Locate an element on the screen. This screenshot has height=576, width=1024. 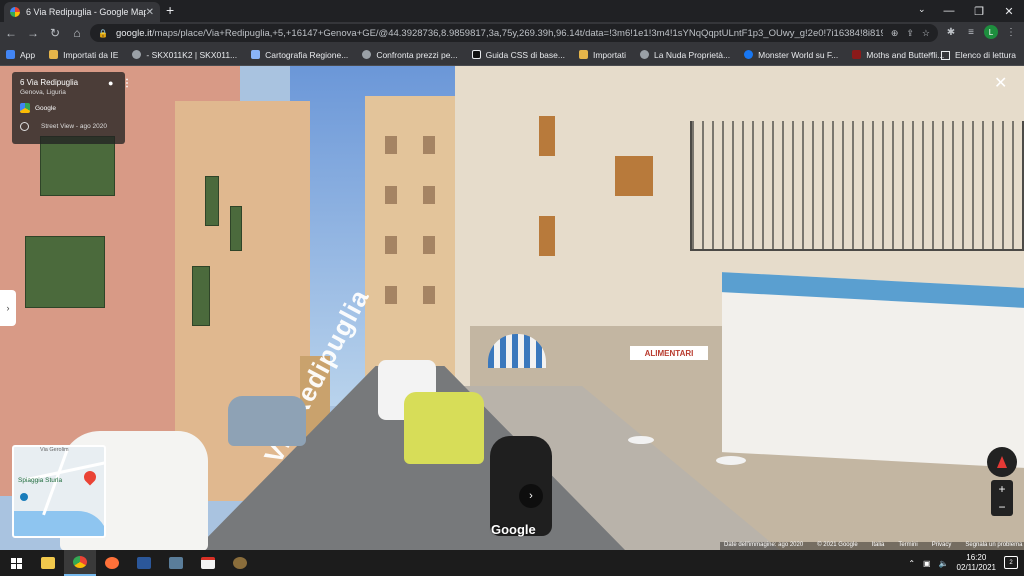
yellow-car is located at coordinates (444, 428).